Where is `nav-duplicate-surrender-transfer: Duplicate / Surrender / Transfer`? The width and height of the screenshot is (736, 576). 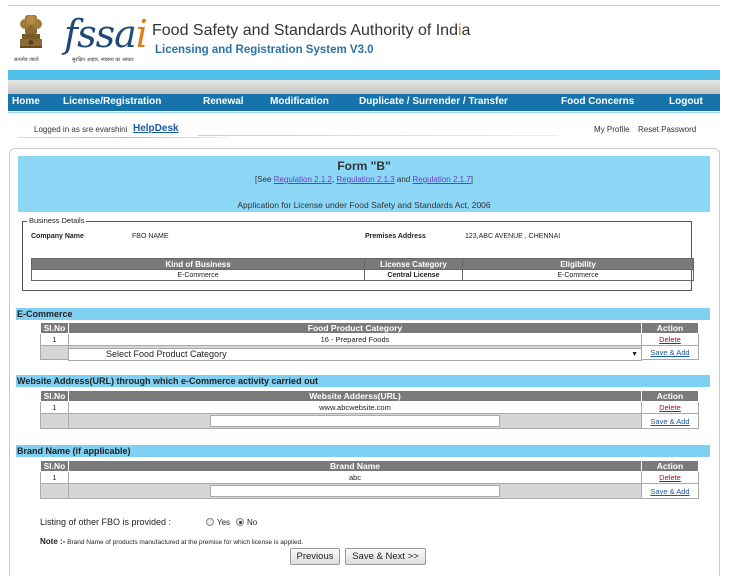 nav-duplicate-surrender-transfer: Duplicate / Surrender / Transfer is located at coordinates (433, 101).